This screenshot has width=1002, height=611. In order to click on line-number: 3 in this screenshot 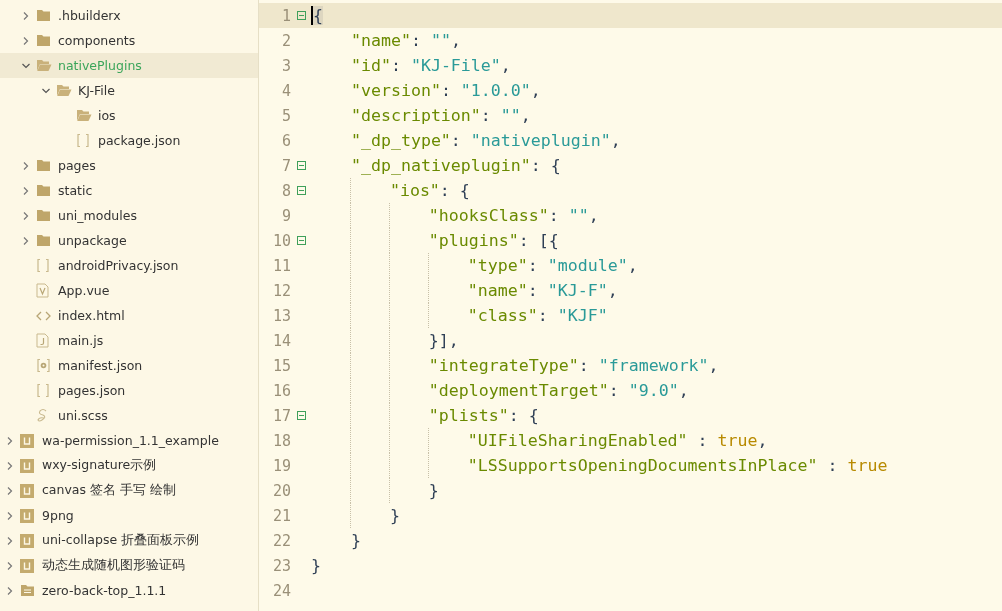, I will do `click(285, 65)`.